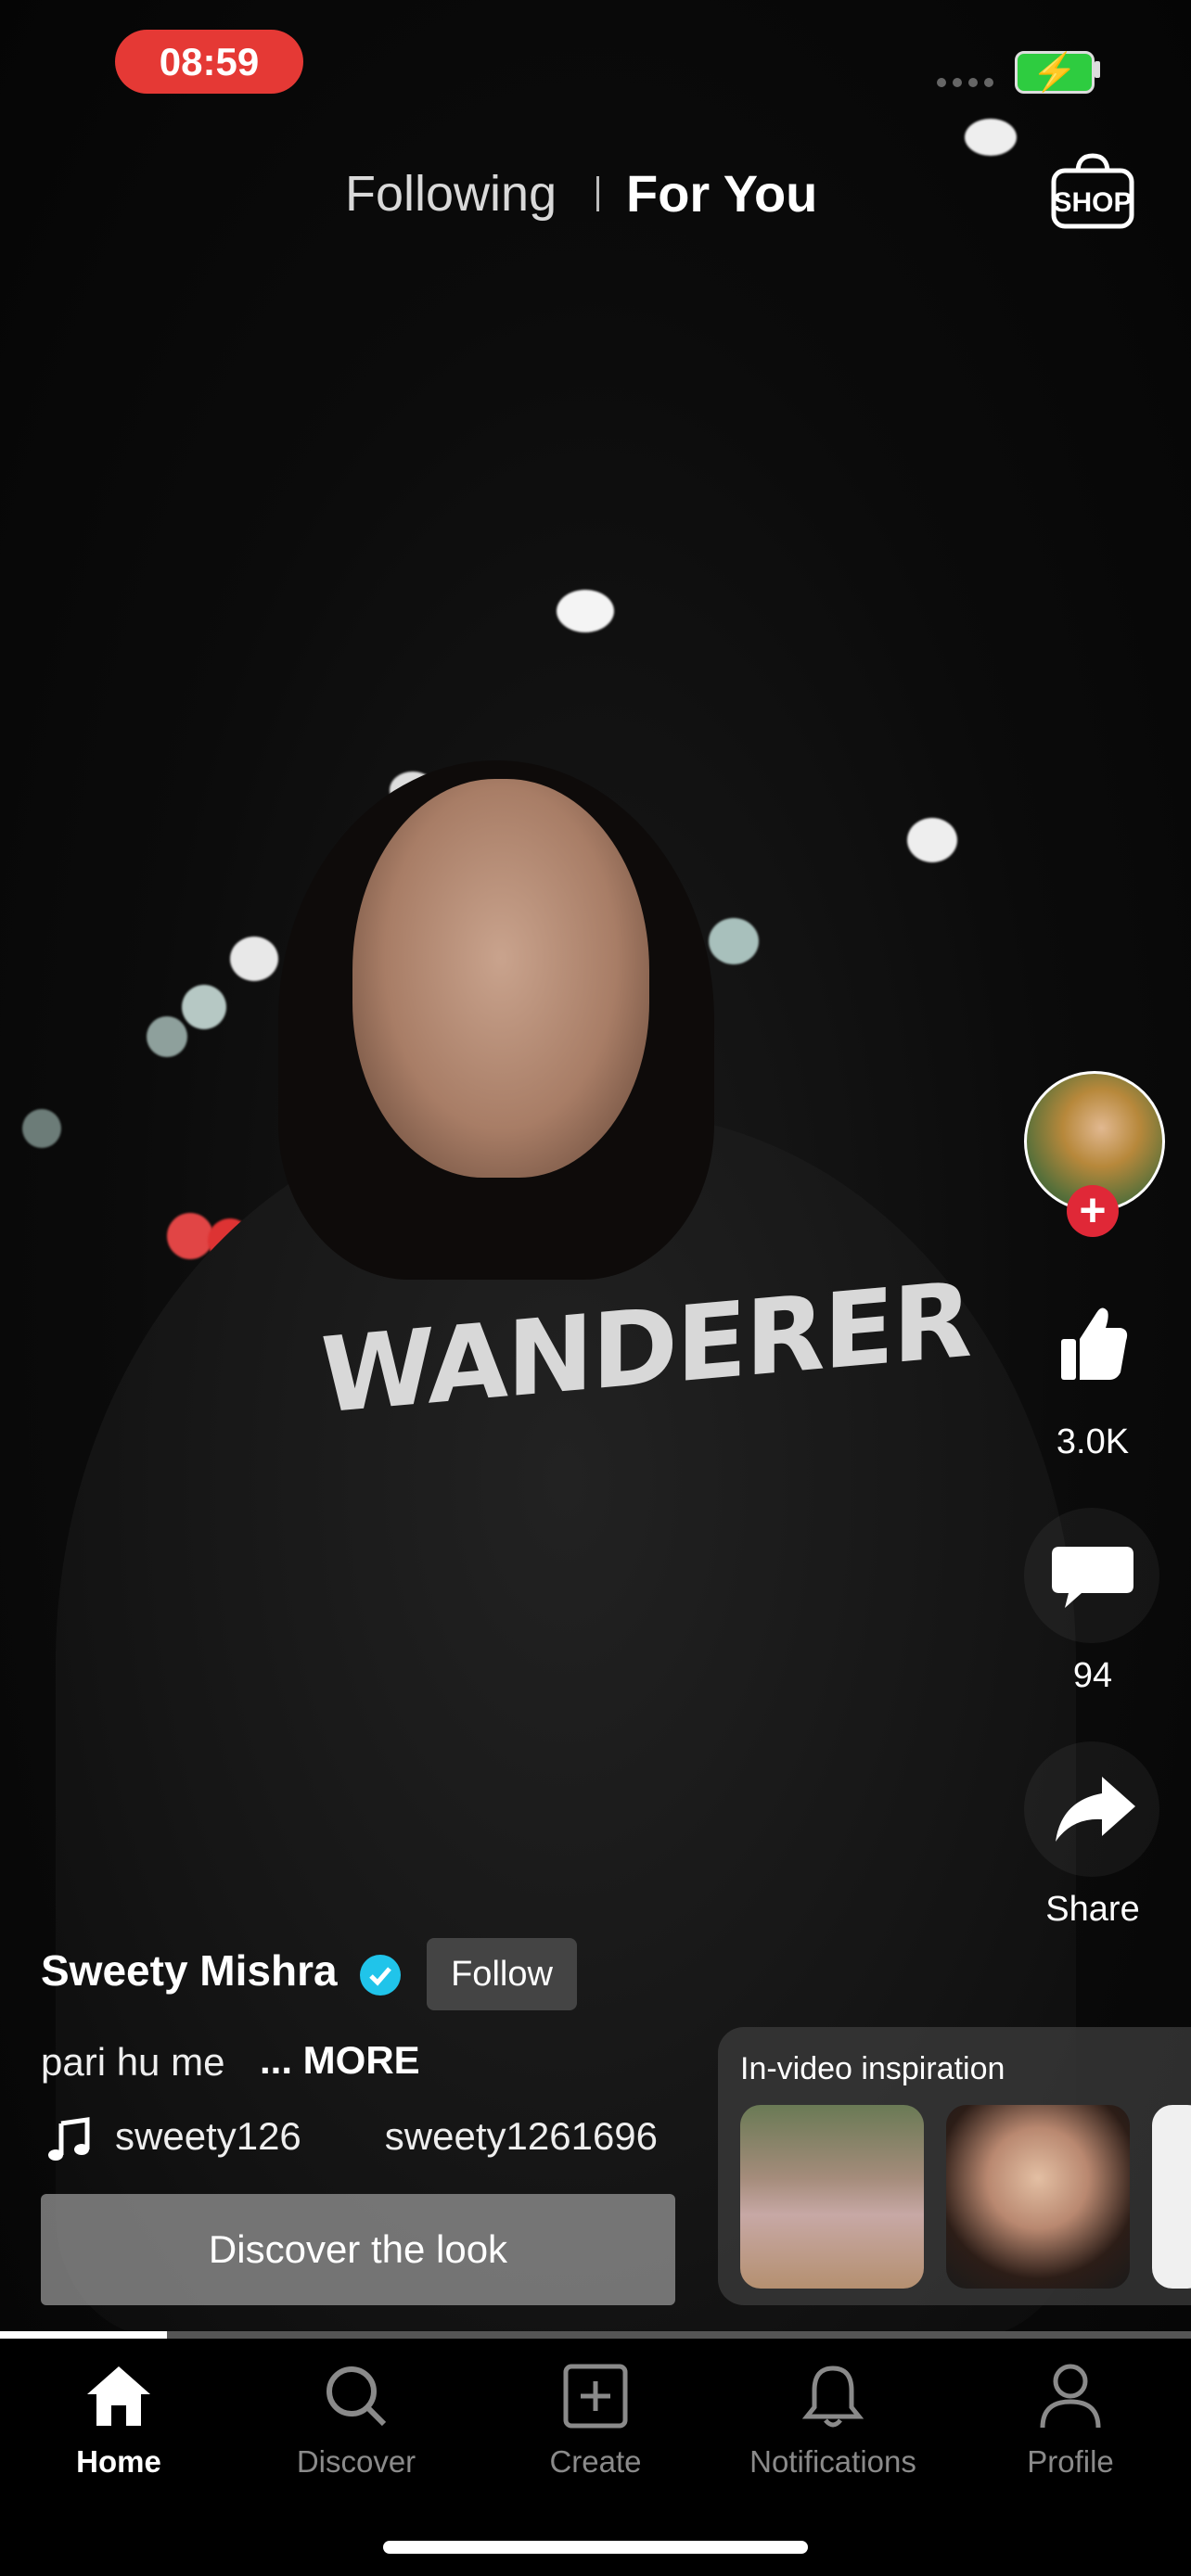  I want to click on nav-notifications: Notifications, so click(833, 2420).